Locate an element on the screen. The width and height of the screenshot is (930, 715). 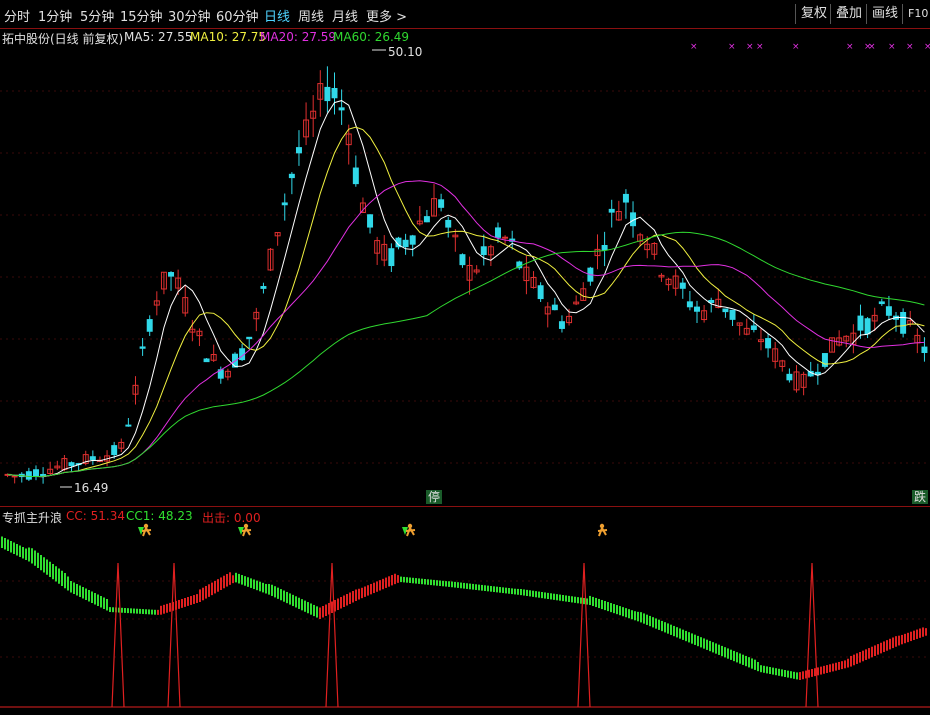
overlay-button: 叠加 is located at coordinates (848, 14).